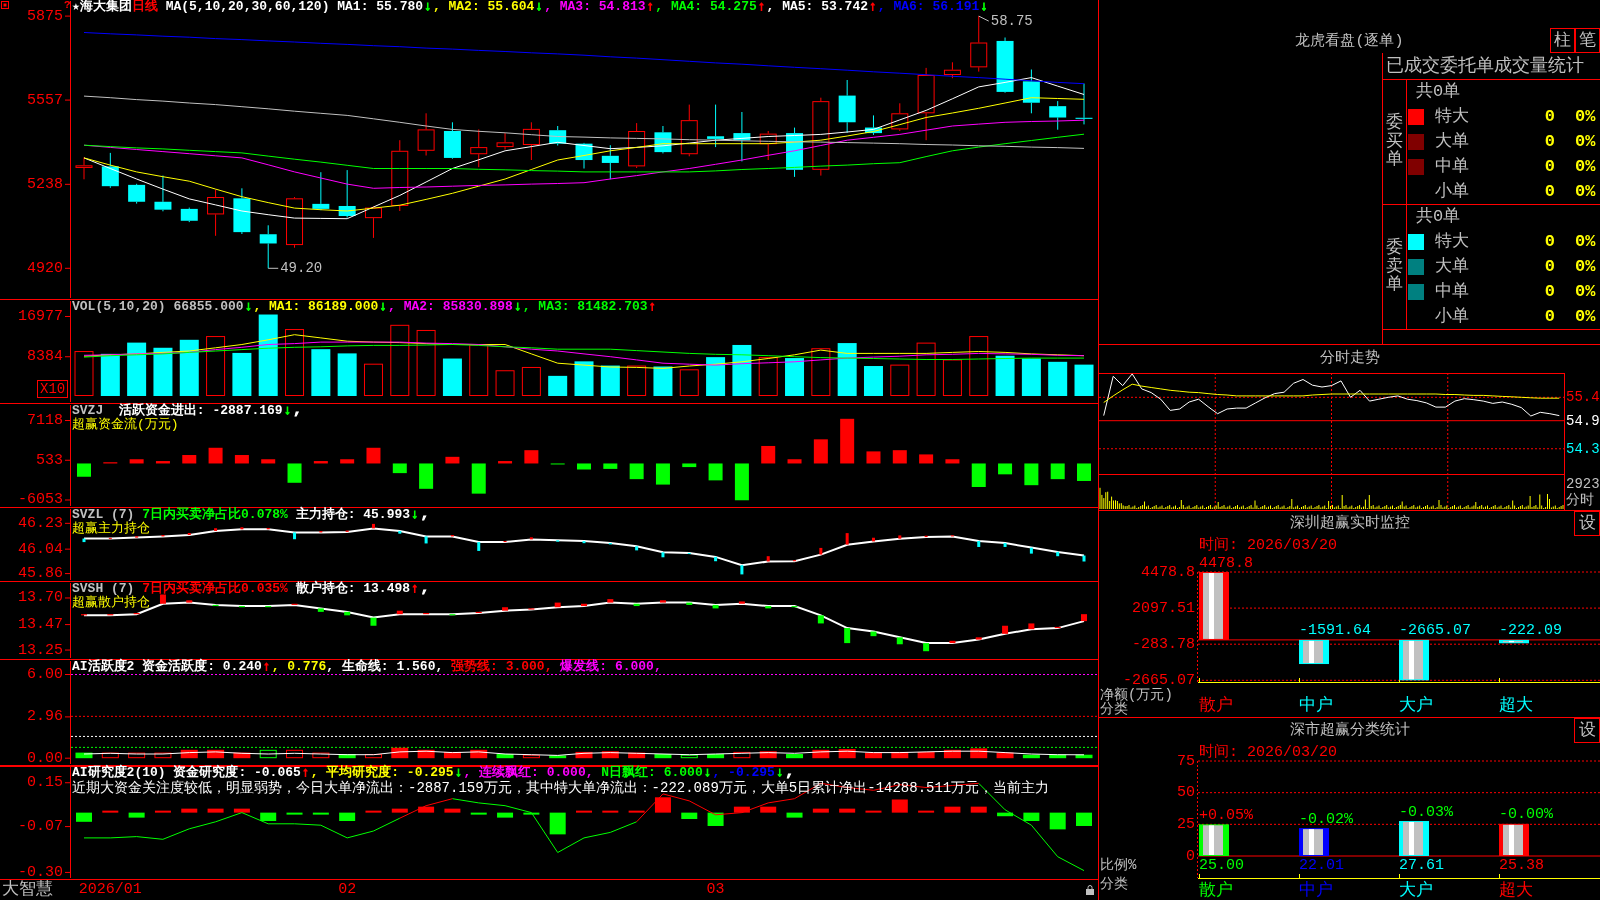  Describe the element at coordinates (1452, 291) in the screenshot. I see `row-label: 中单` at that location.